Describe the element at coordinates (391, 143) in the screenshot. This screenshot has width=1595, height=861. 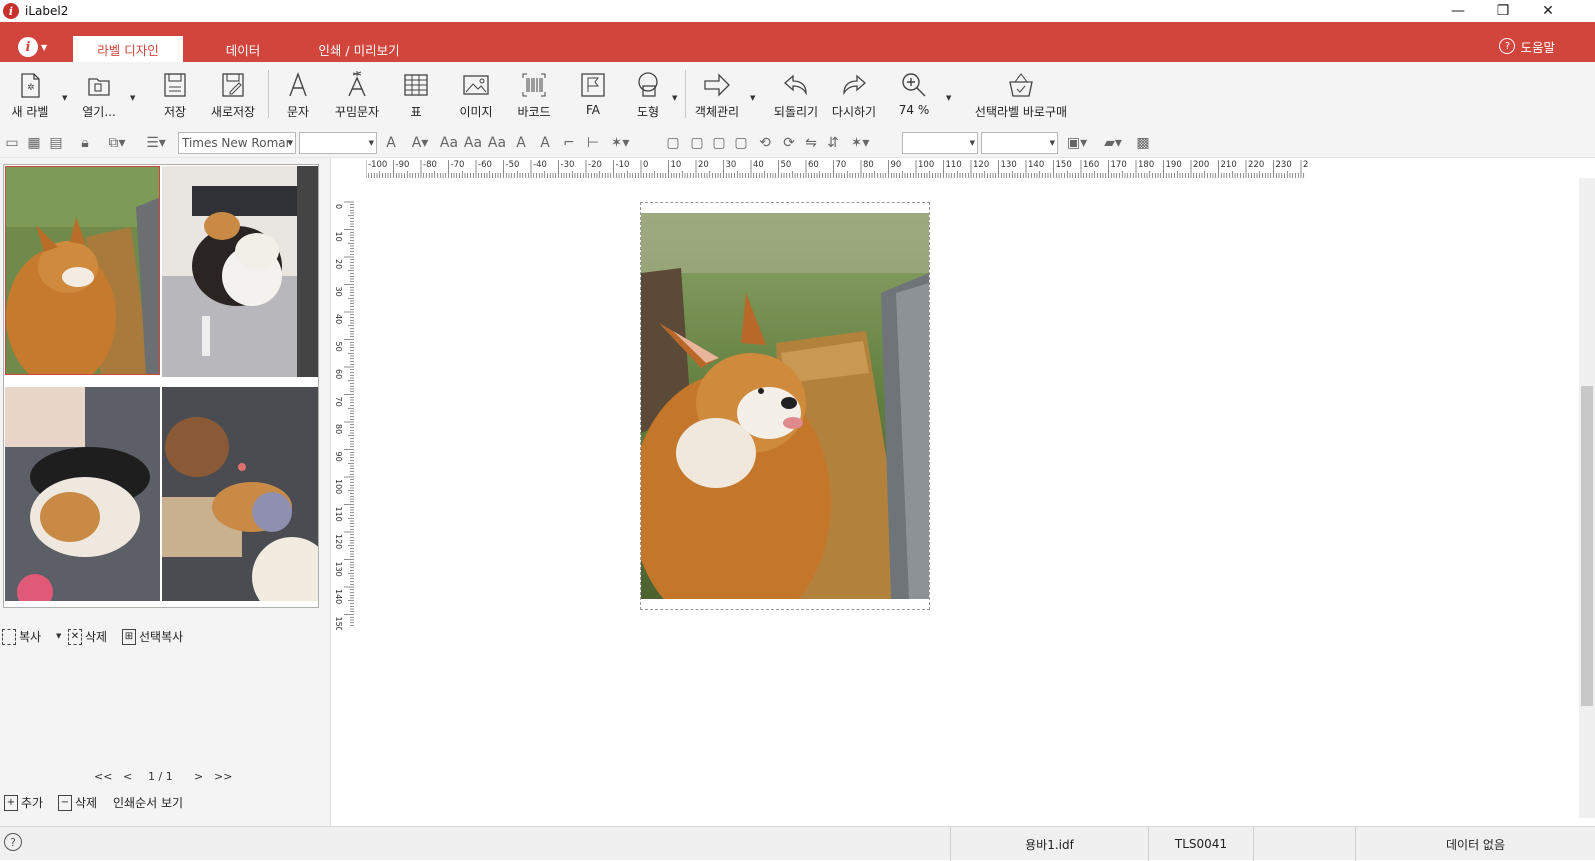
I see `font-grow-icon: A` at that location.